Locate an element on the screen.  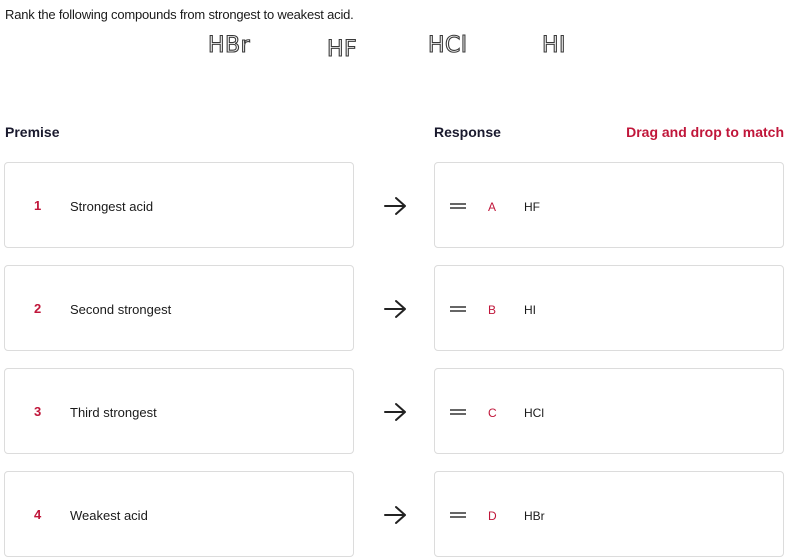
premise-header: Premise is located at coordinates (32, 132).